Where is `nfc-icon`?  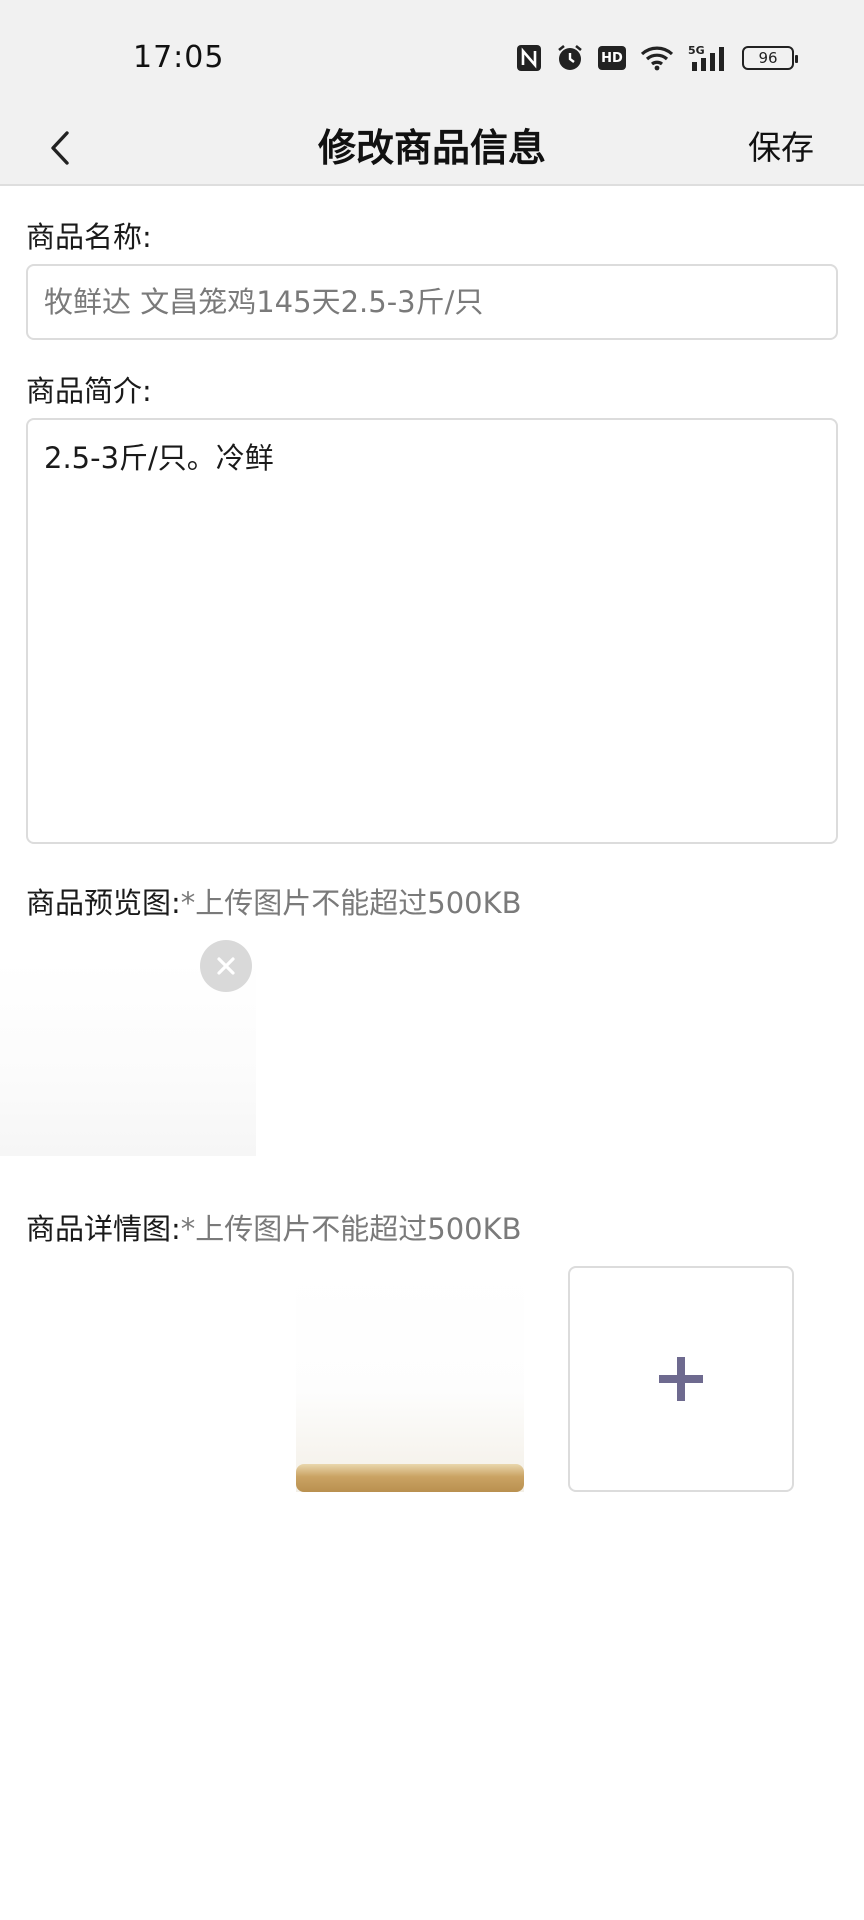
nfc-icon is located at coordinates (529, 58).